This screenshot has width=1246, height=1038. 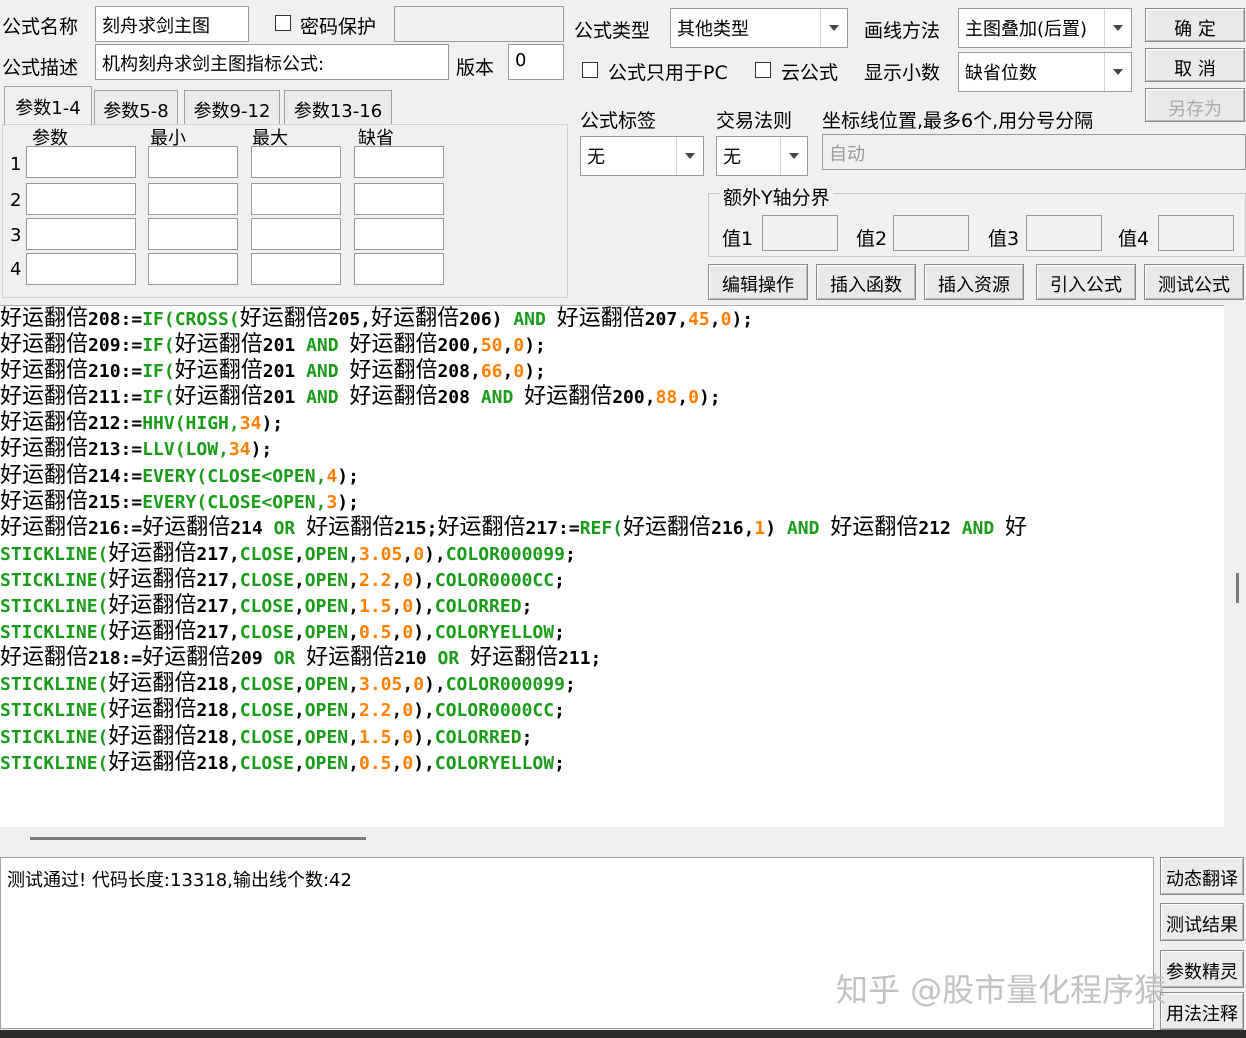 I want to click on code-keyword: AND, so click(x=322, y=398).